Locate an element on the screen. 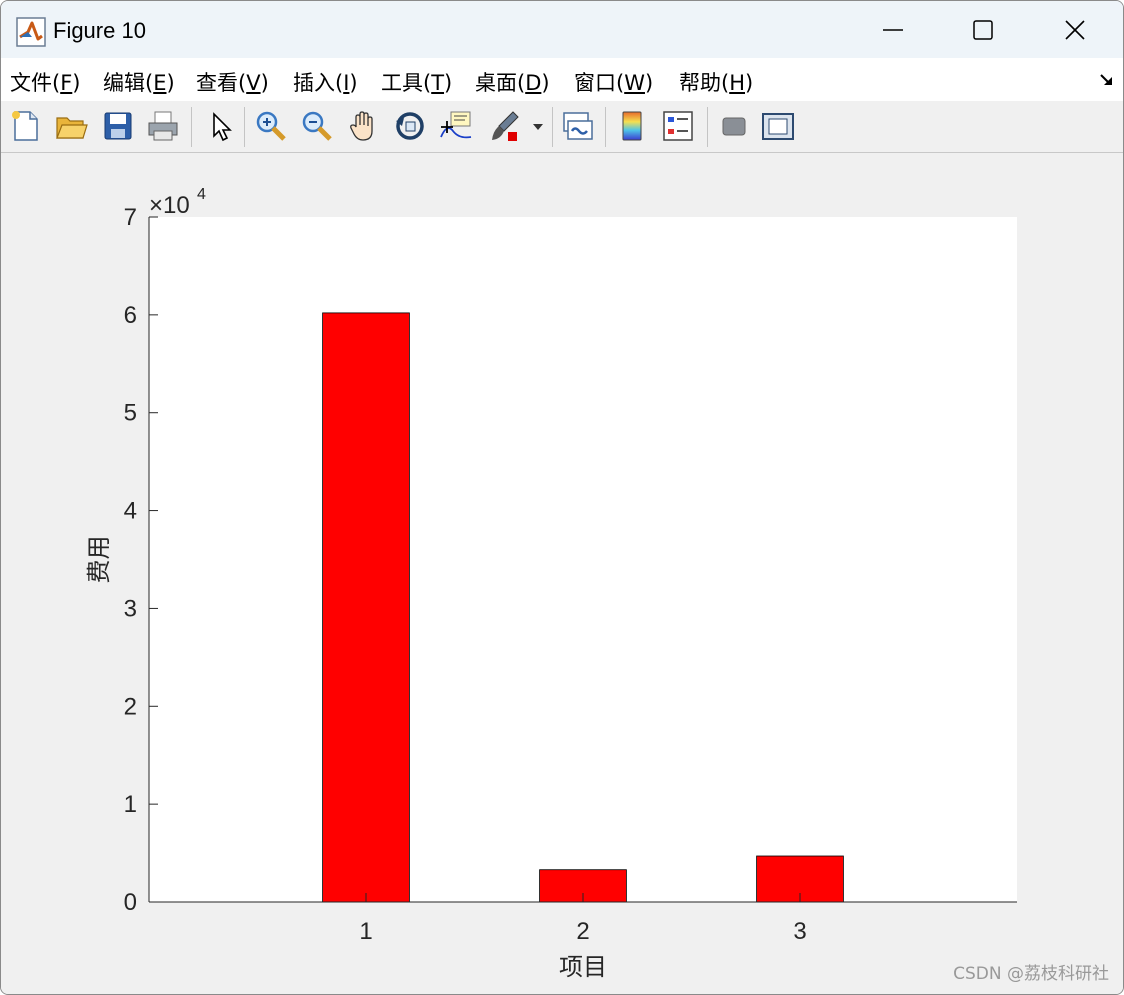  hide-plot-tools-icon is located at coordinates (734, 126).